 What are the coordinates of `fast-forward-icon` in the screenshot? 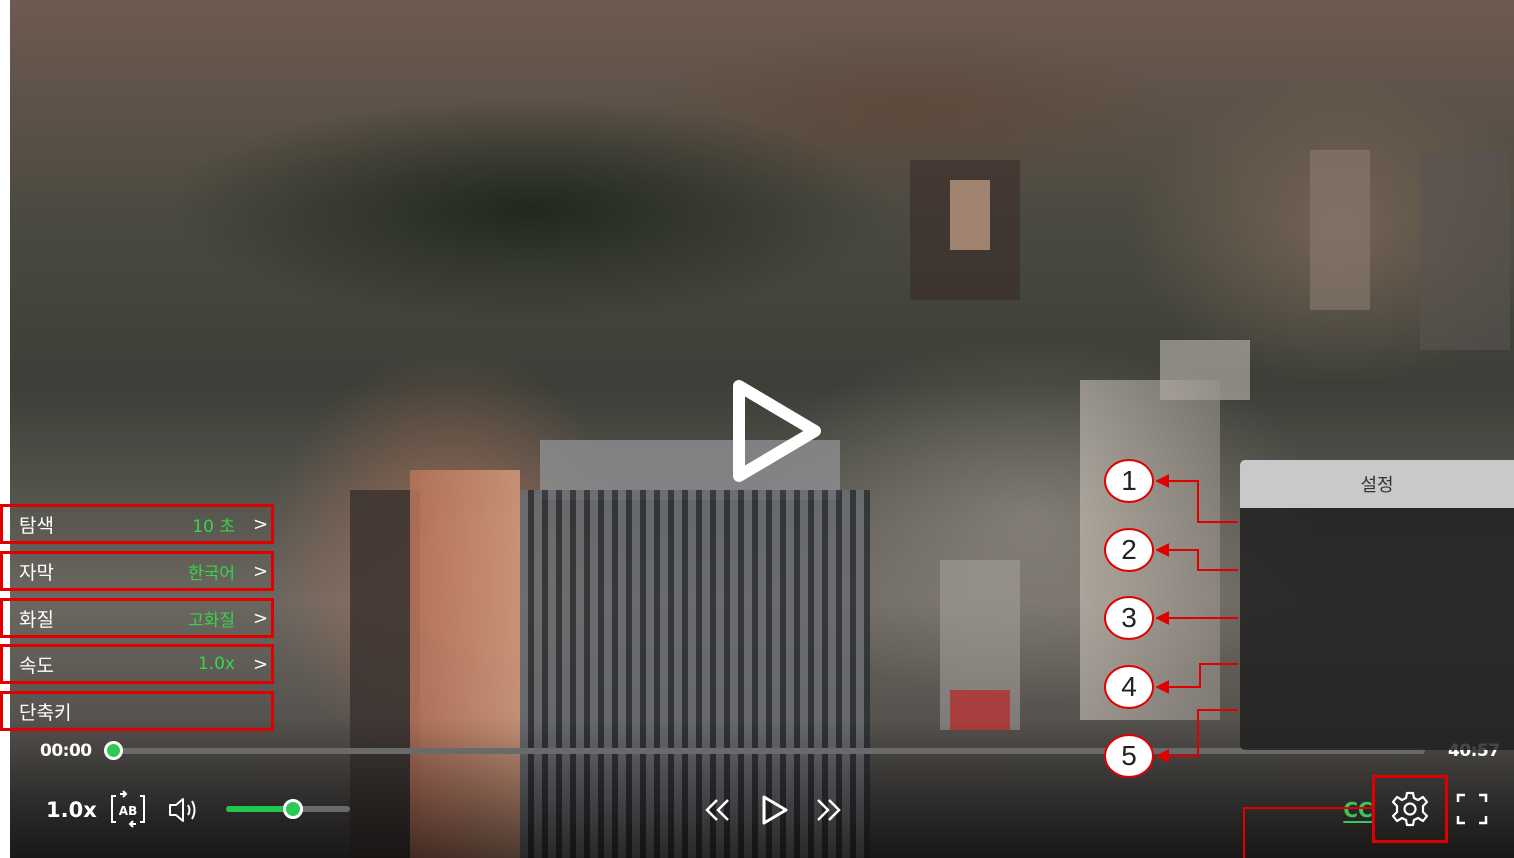 It's located at (829, 810).